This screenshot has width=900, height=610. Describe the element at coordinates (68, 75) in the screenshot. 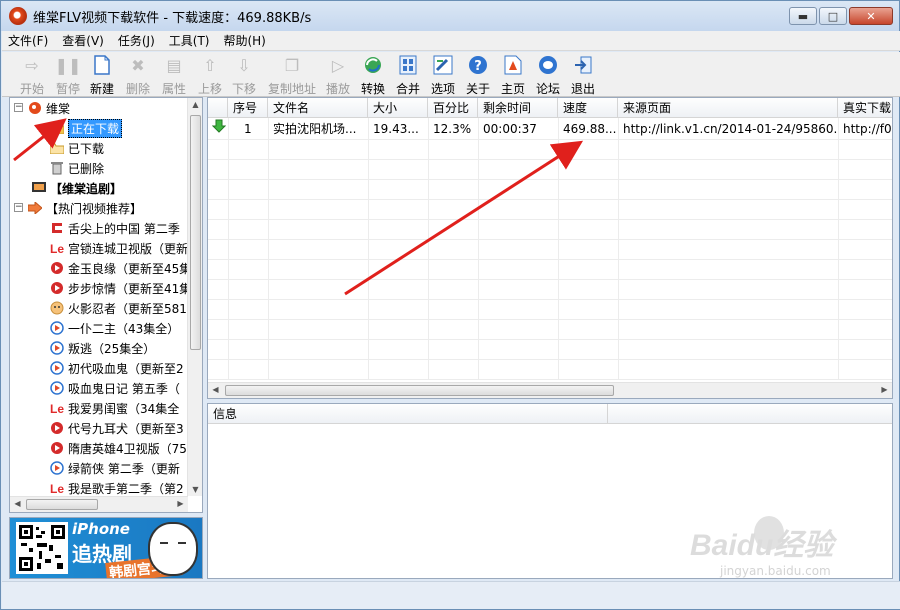

I see `pause-button: ❚❚ 暂停` at that location.